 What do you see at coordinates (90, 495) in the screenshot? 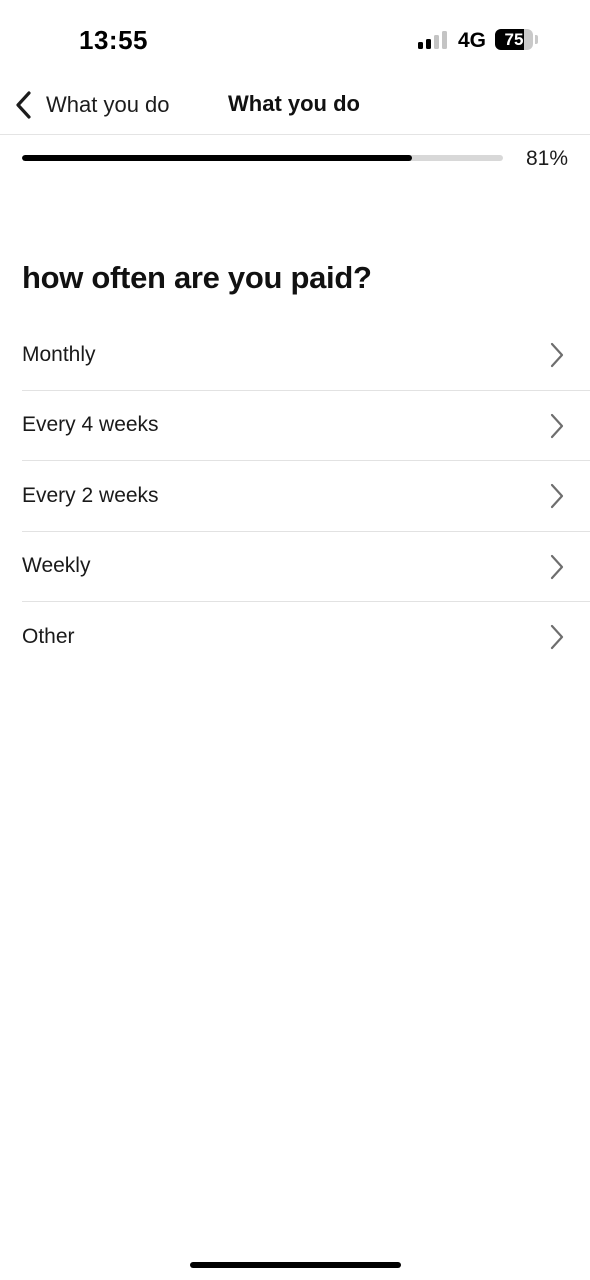
I see `option-label: Every 2 weeks` at bounding box center [90, 495].